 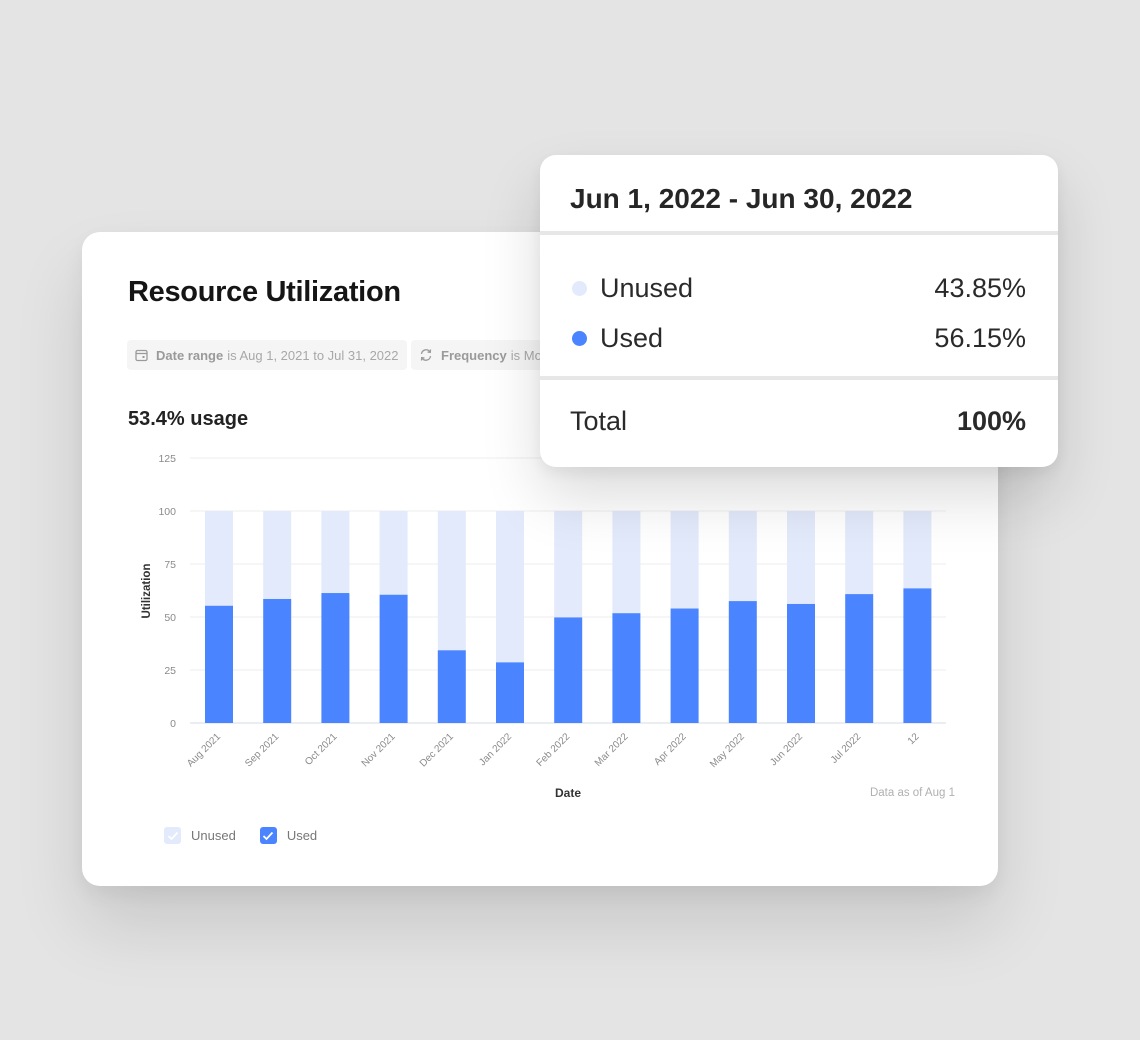 What do you see at coordinates (647, 287) in the screenshot?
I see `tooltip-label-unused: Unused` at bounding box center [647, 287].